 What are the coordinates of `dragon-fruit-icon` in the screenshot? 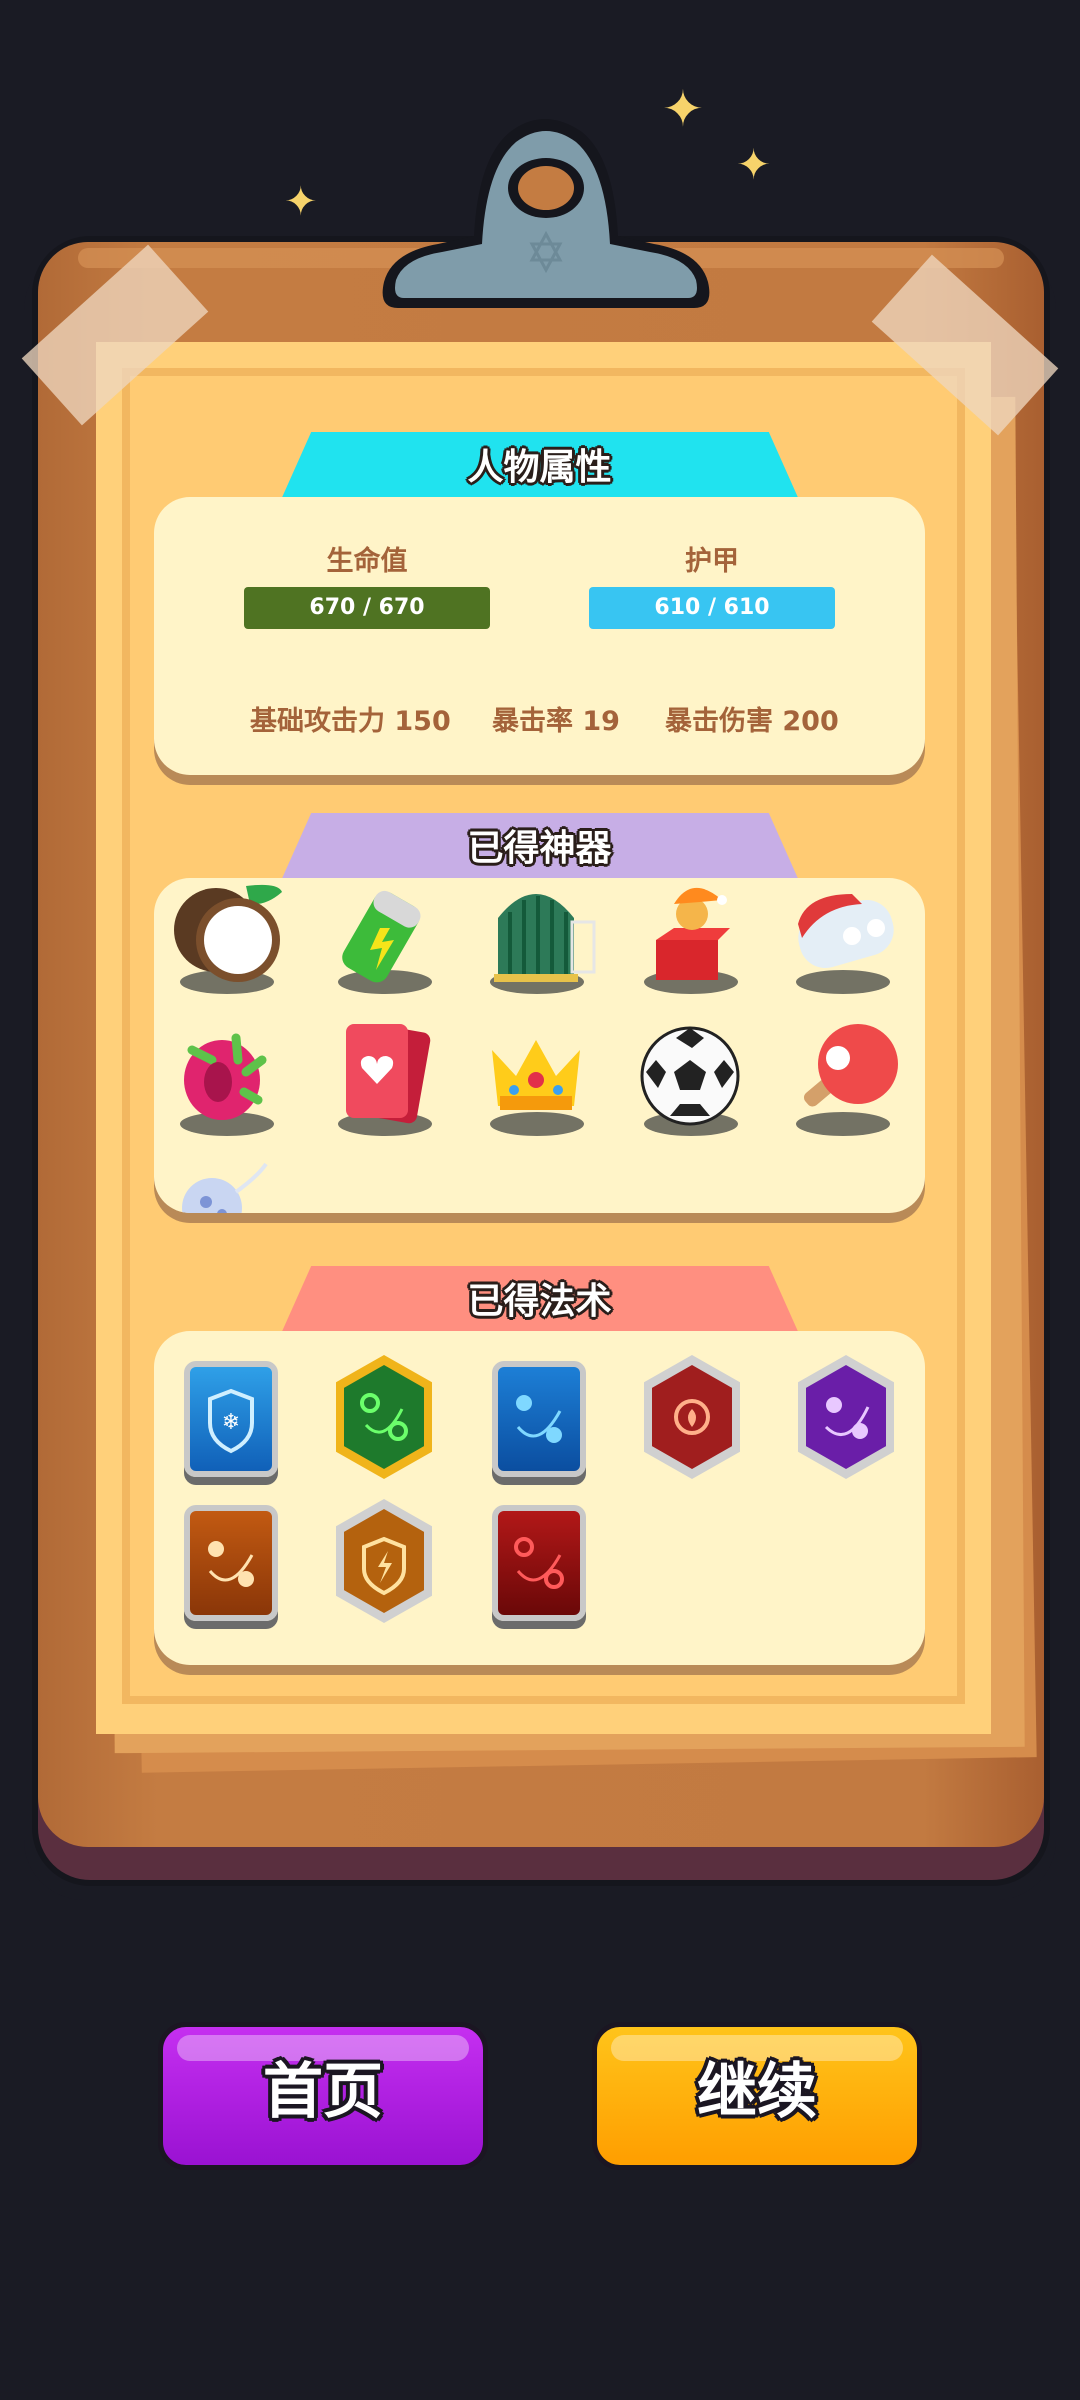 It's located at (226, 1080).